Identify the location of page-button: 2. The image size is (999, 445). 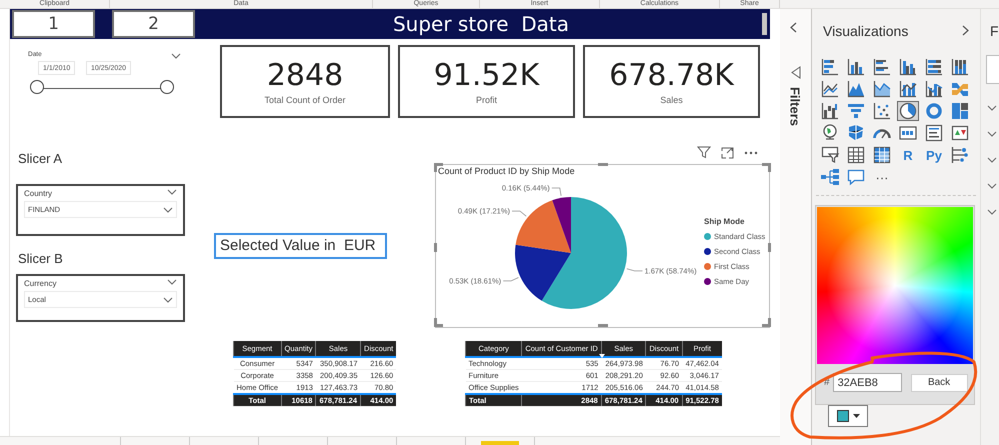
(153, 24).